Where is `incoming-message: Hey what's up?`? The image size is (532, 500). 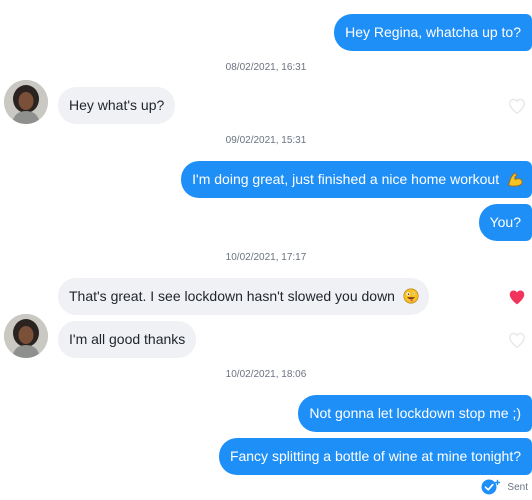
incoming-message: Hey what's up? is located at coordinates (117, 105).